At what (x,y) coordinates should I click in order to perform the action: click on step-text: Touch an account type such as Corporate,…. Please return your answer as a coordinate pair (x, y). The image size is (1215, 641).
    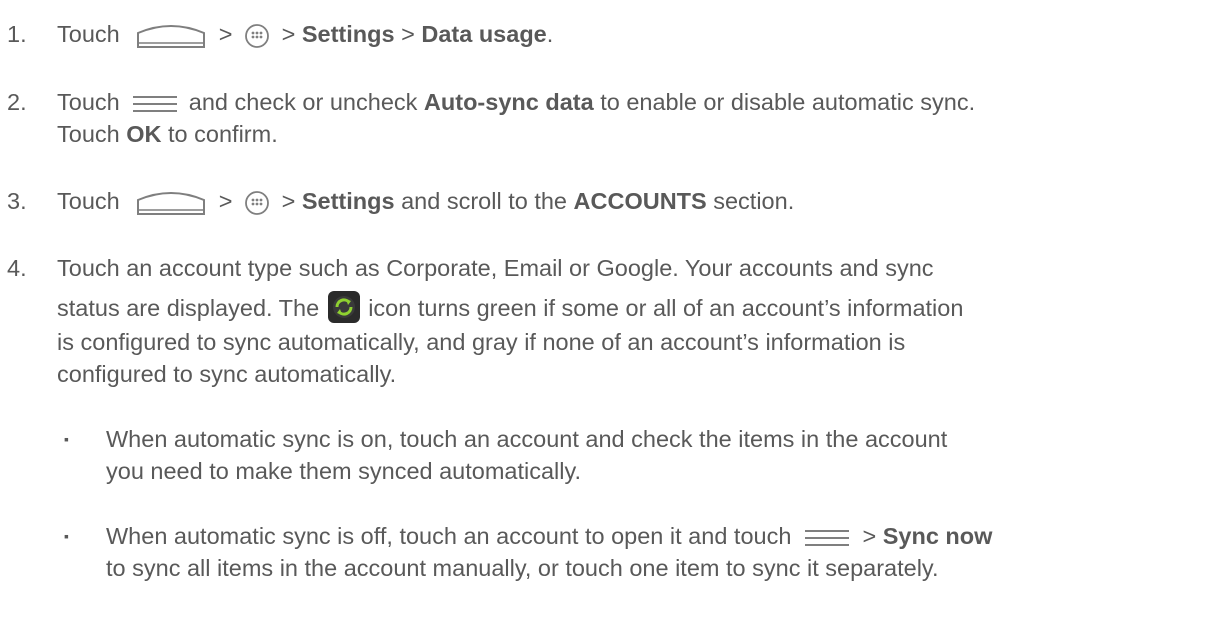
    Looking at the image, I should click on (495, 268).